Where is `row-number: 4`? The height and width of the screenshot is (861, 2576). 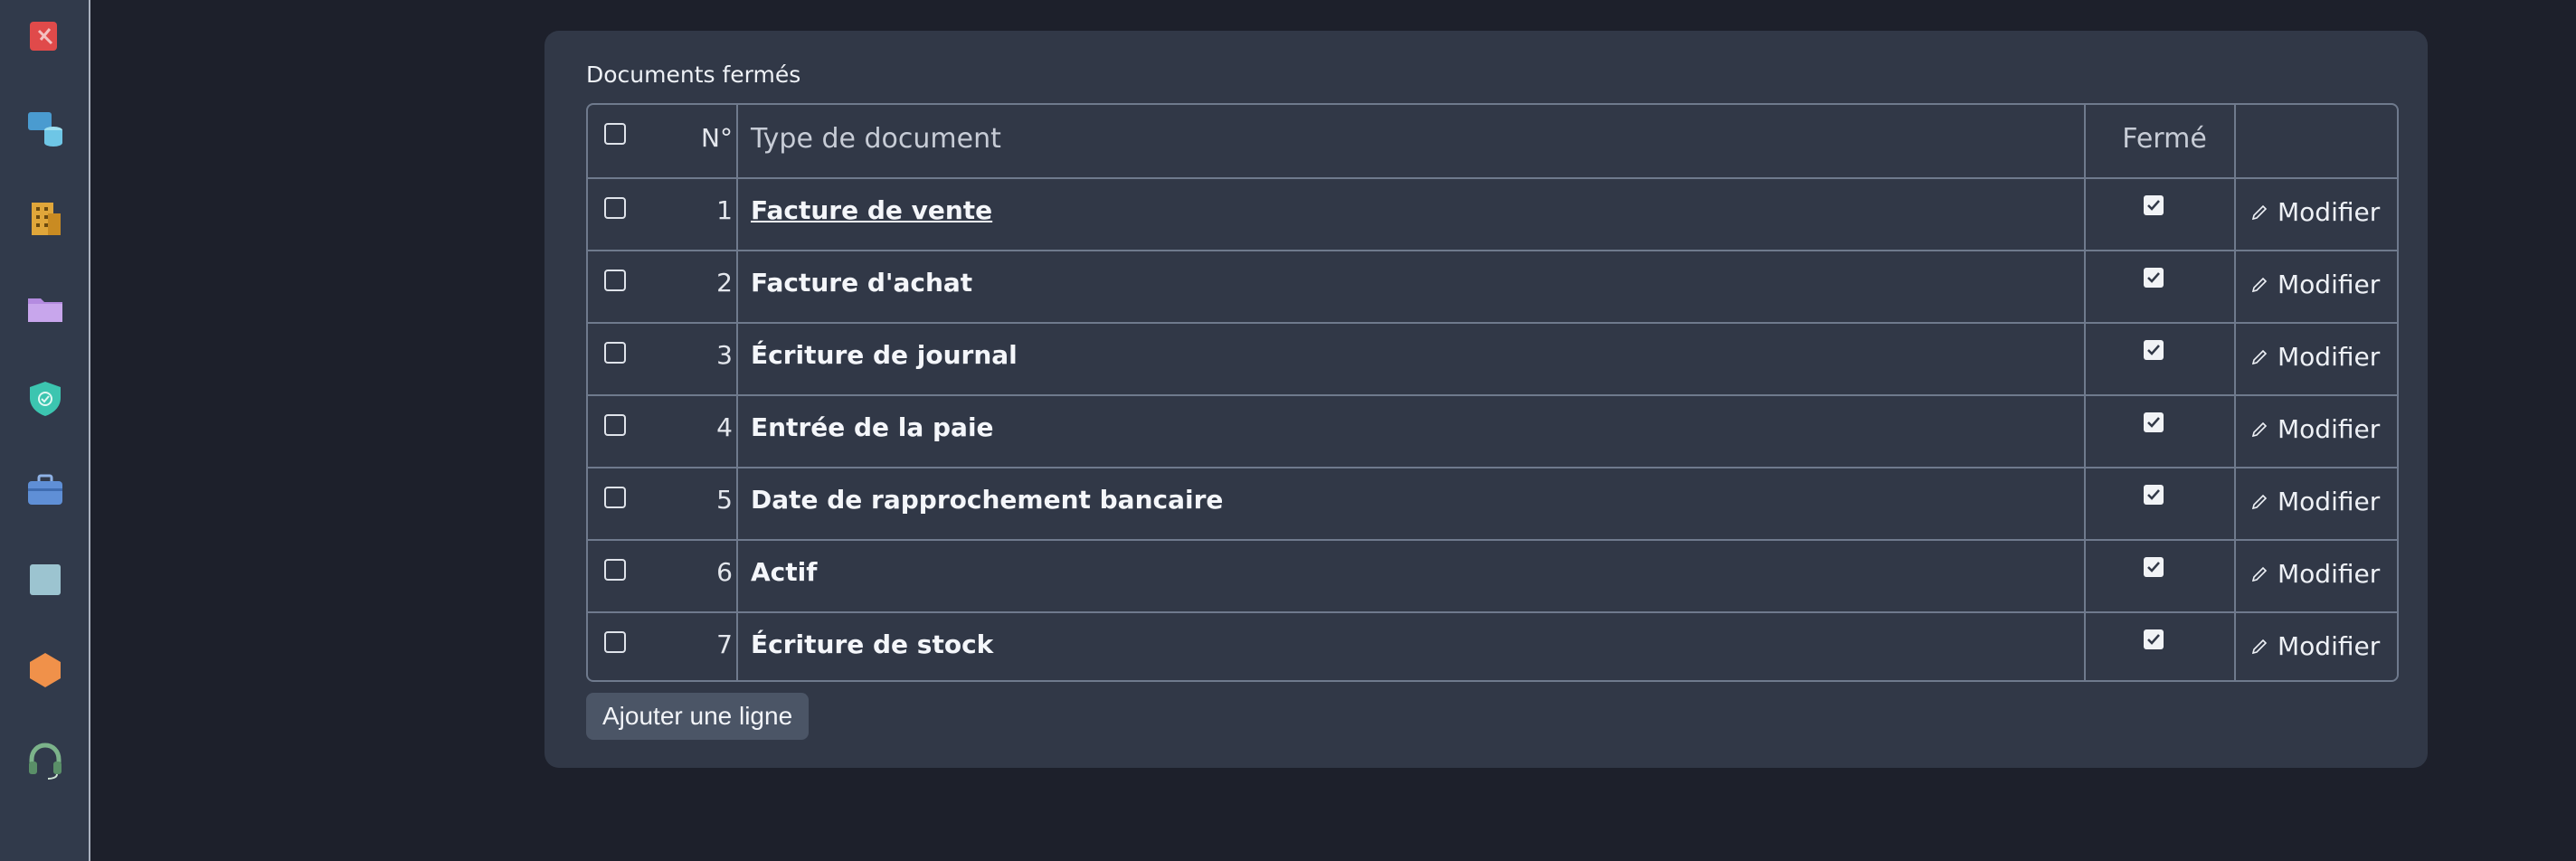 row-number: 4 is located at coordinates (725, 427).